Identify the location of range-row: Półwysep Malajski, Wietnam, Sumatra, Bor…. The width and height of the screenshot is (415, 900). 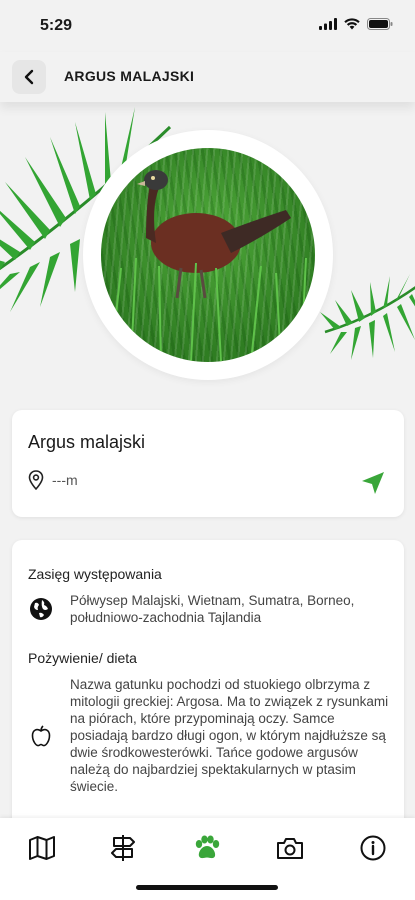
(209, 609).